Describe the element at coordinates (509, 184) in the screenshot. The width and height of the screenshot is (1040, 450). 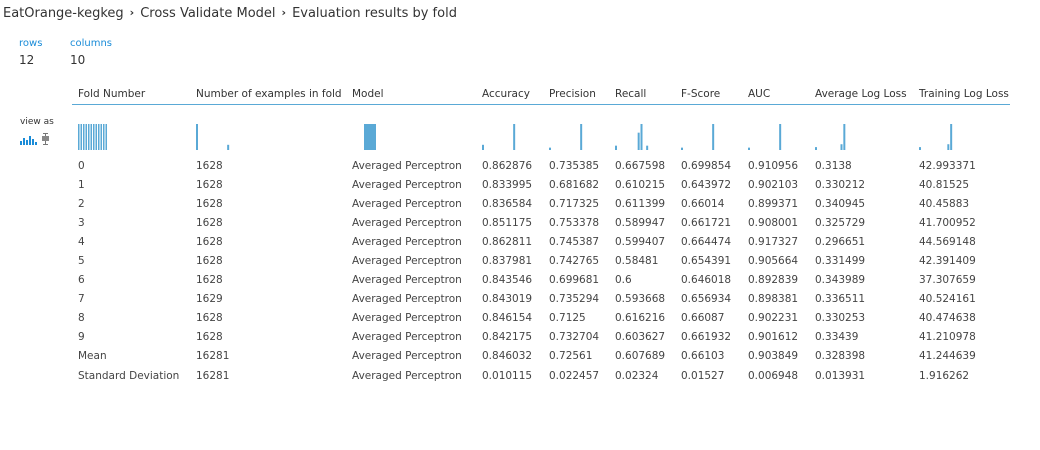
I see `table-cell: 0.833995` at that location.